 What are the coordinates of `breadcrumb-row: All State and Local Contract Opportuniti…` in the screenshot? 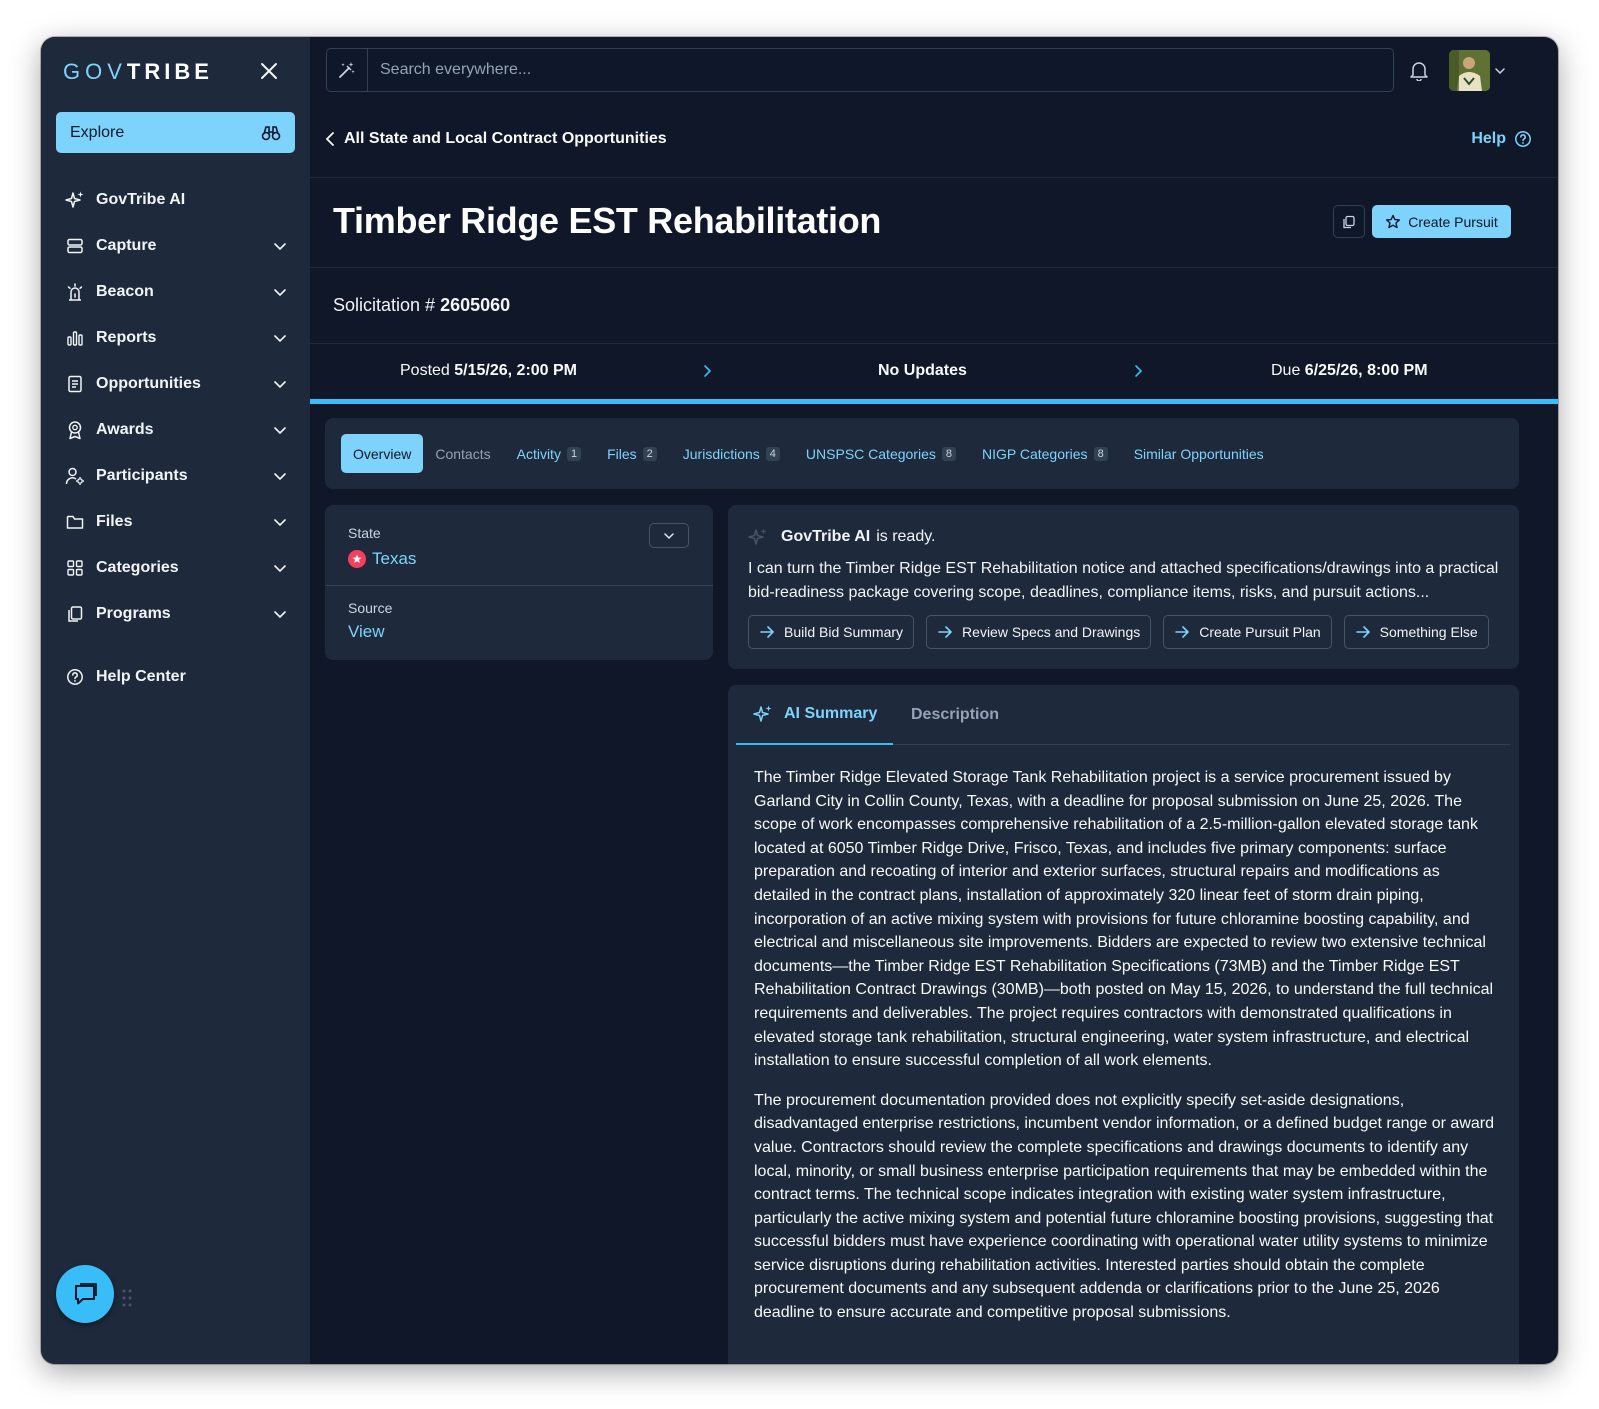 It's located at (934, 140).